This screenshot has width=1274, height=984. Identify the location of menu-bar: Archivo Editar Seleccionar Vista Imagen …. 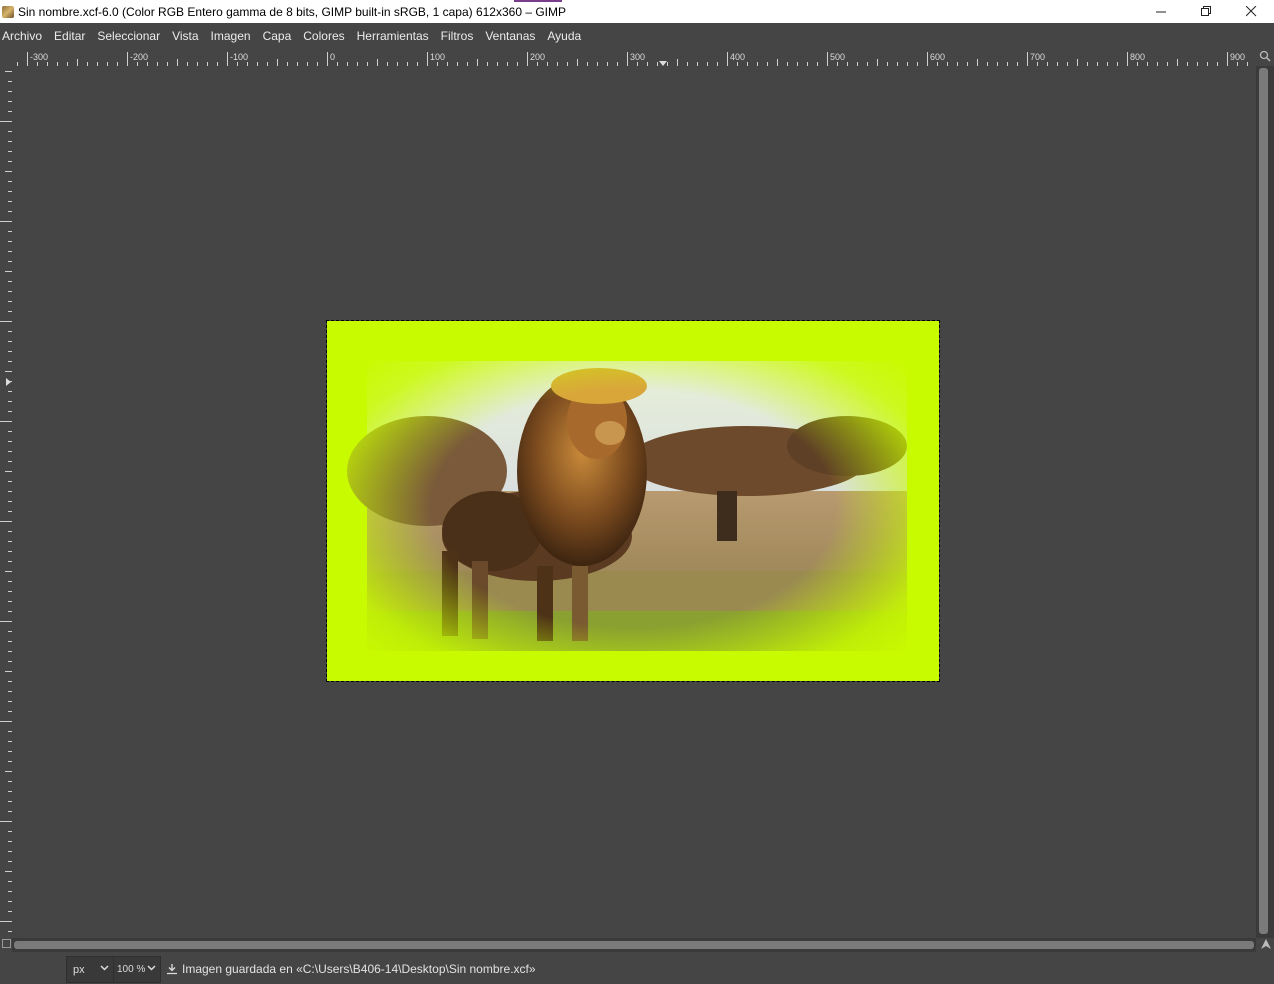
(637, 36).